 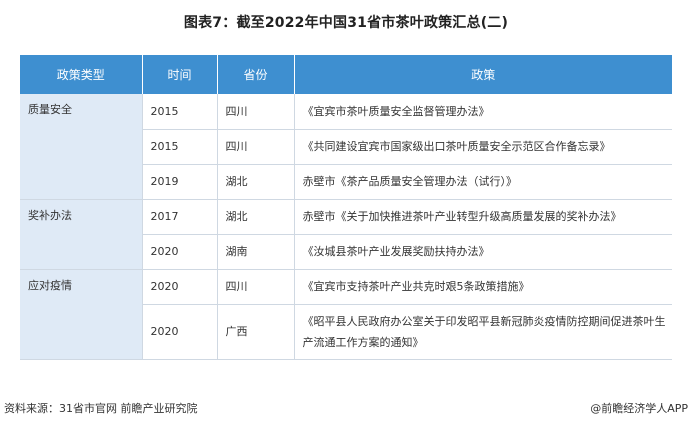 I want to click on year-cell: 2017, so click(x=180, y=217).